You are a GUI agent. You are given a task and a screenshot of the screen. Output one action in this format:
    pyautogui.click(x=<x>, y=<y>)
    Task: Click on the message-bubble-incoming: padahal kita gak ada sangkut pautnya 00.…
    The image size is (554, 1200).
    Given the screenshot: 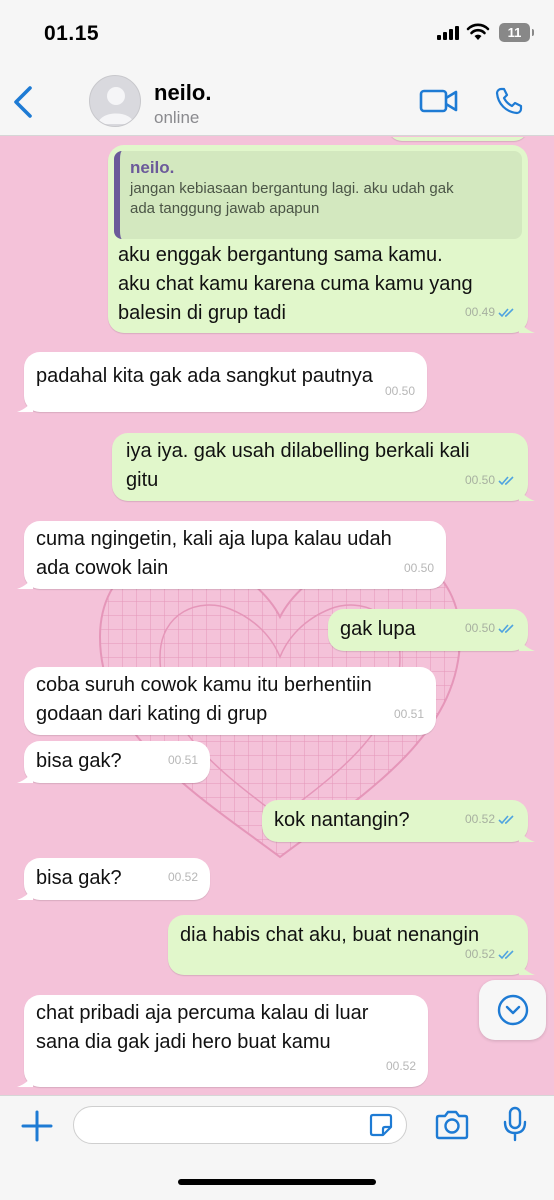 What is the action you would take?
    pyautogui.click(x=222, y=382)
    